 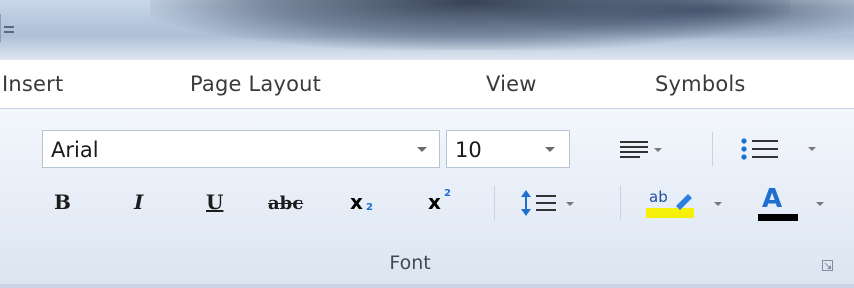 I want to click on font-color-dropdown-icon, so click(x=820, y=204).